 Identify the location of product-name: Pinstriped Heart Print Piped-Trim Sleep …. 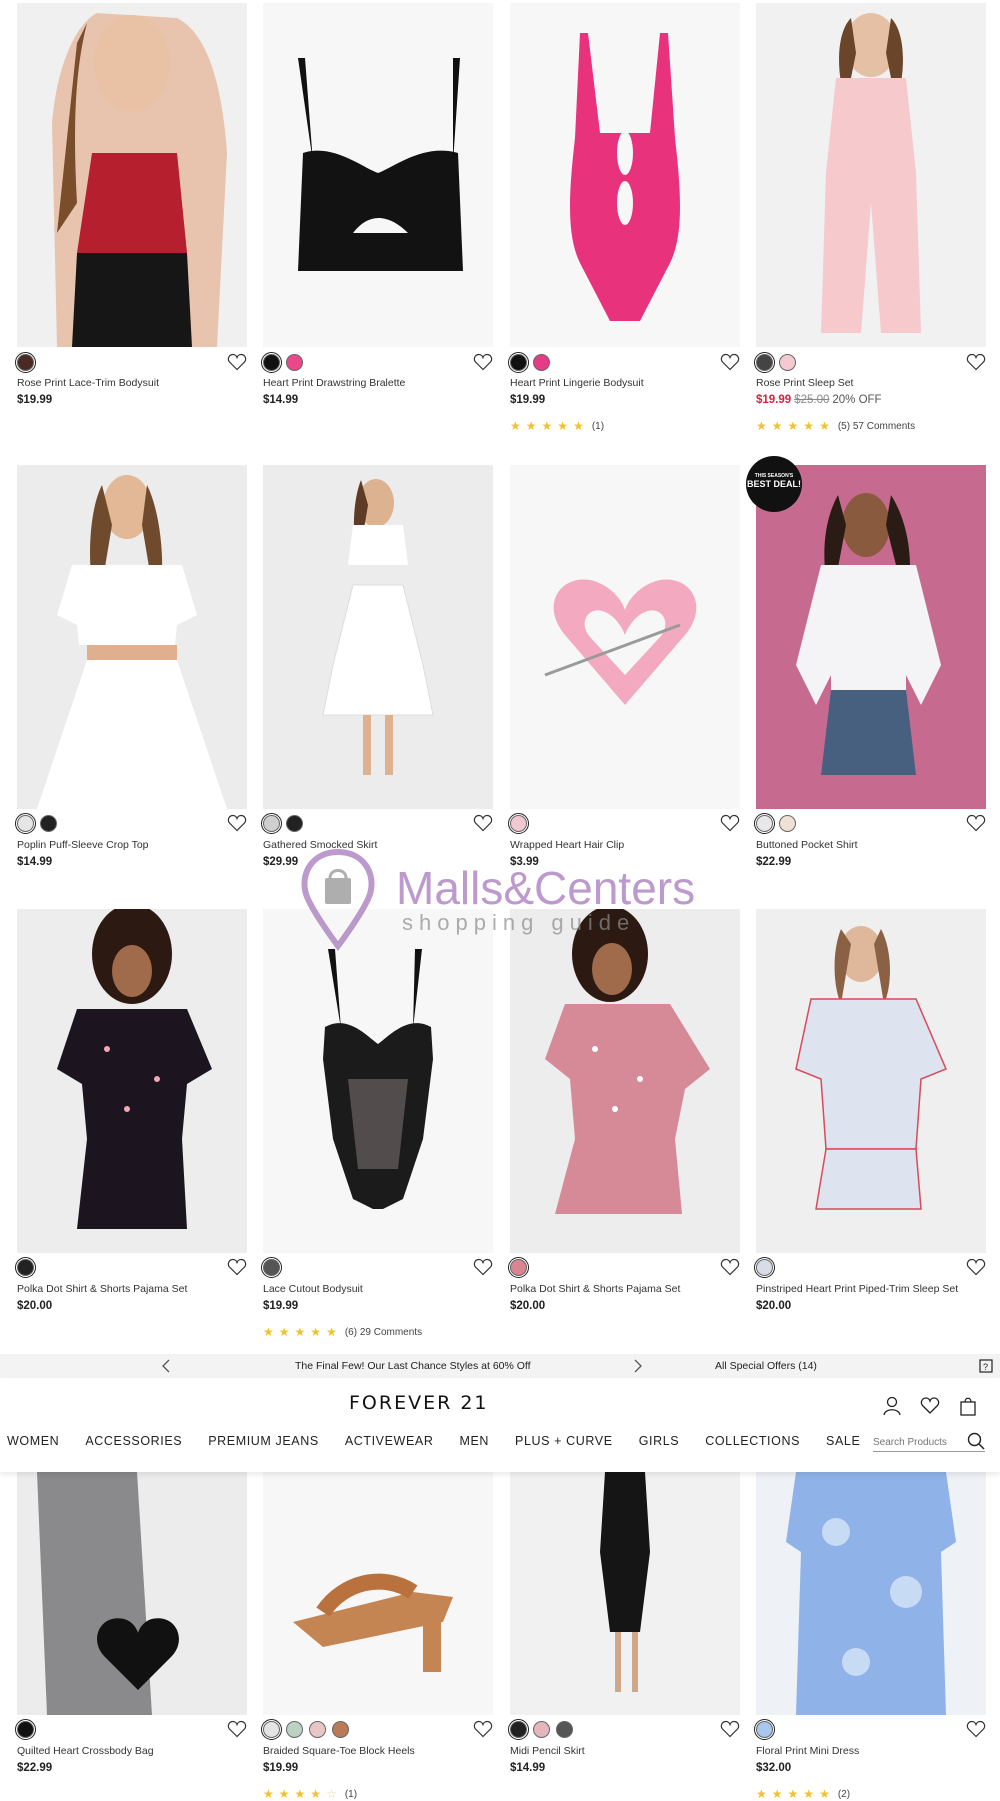
(857, 1289).